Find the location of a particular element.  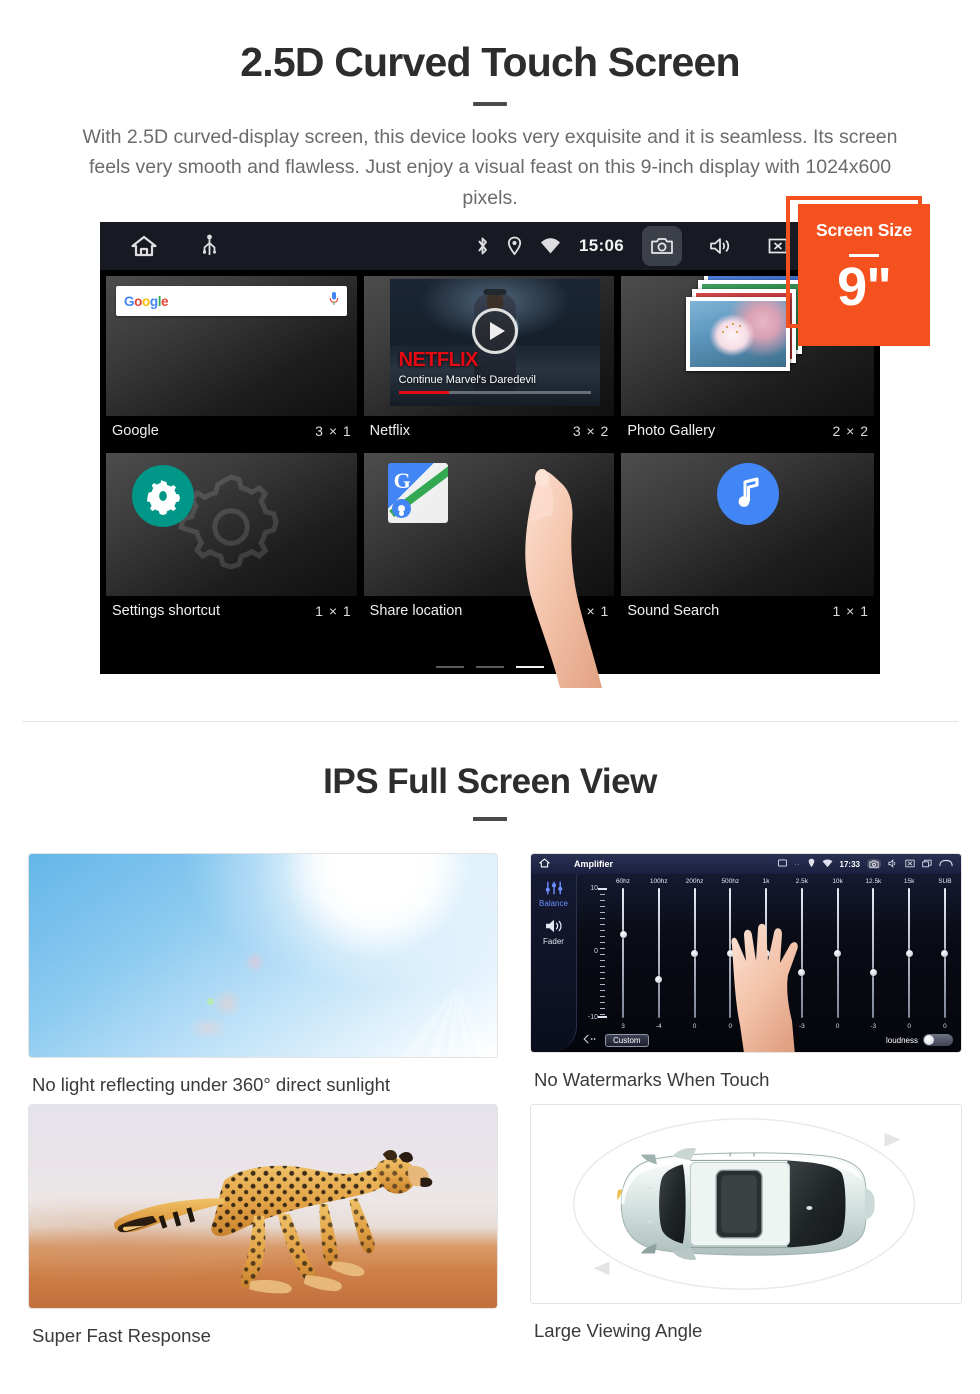

widget-label-row: Google 3 × 1 is located at coordinates (231, 431).